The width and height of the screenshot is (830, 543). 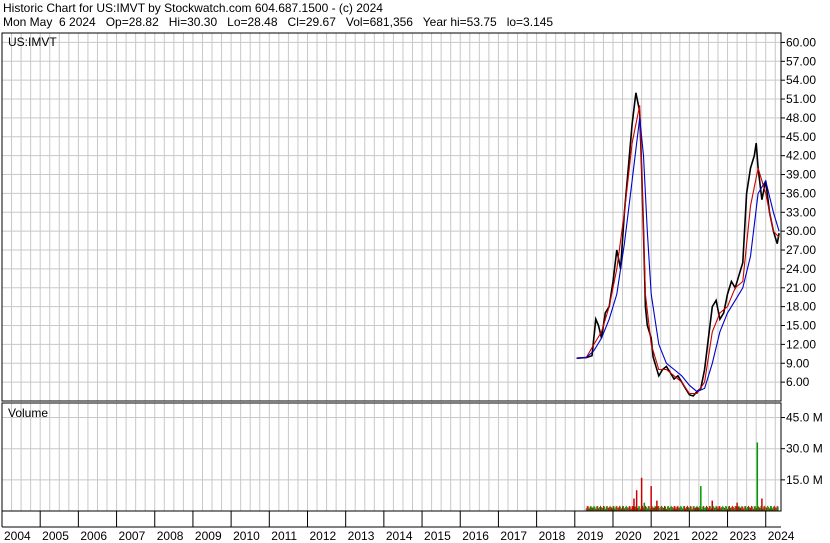 I want to click on price-tick-label: 45.00, so click(x=801, y=137).